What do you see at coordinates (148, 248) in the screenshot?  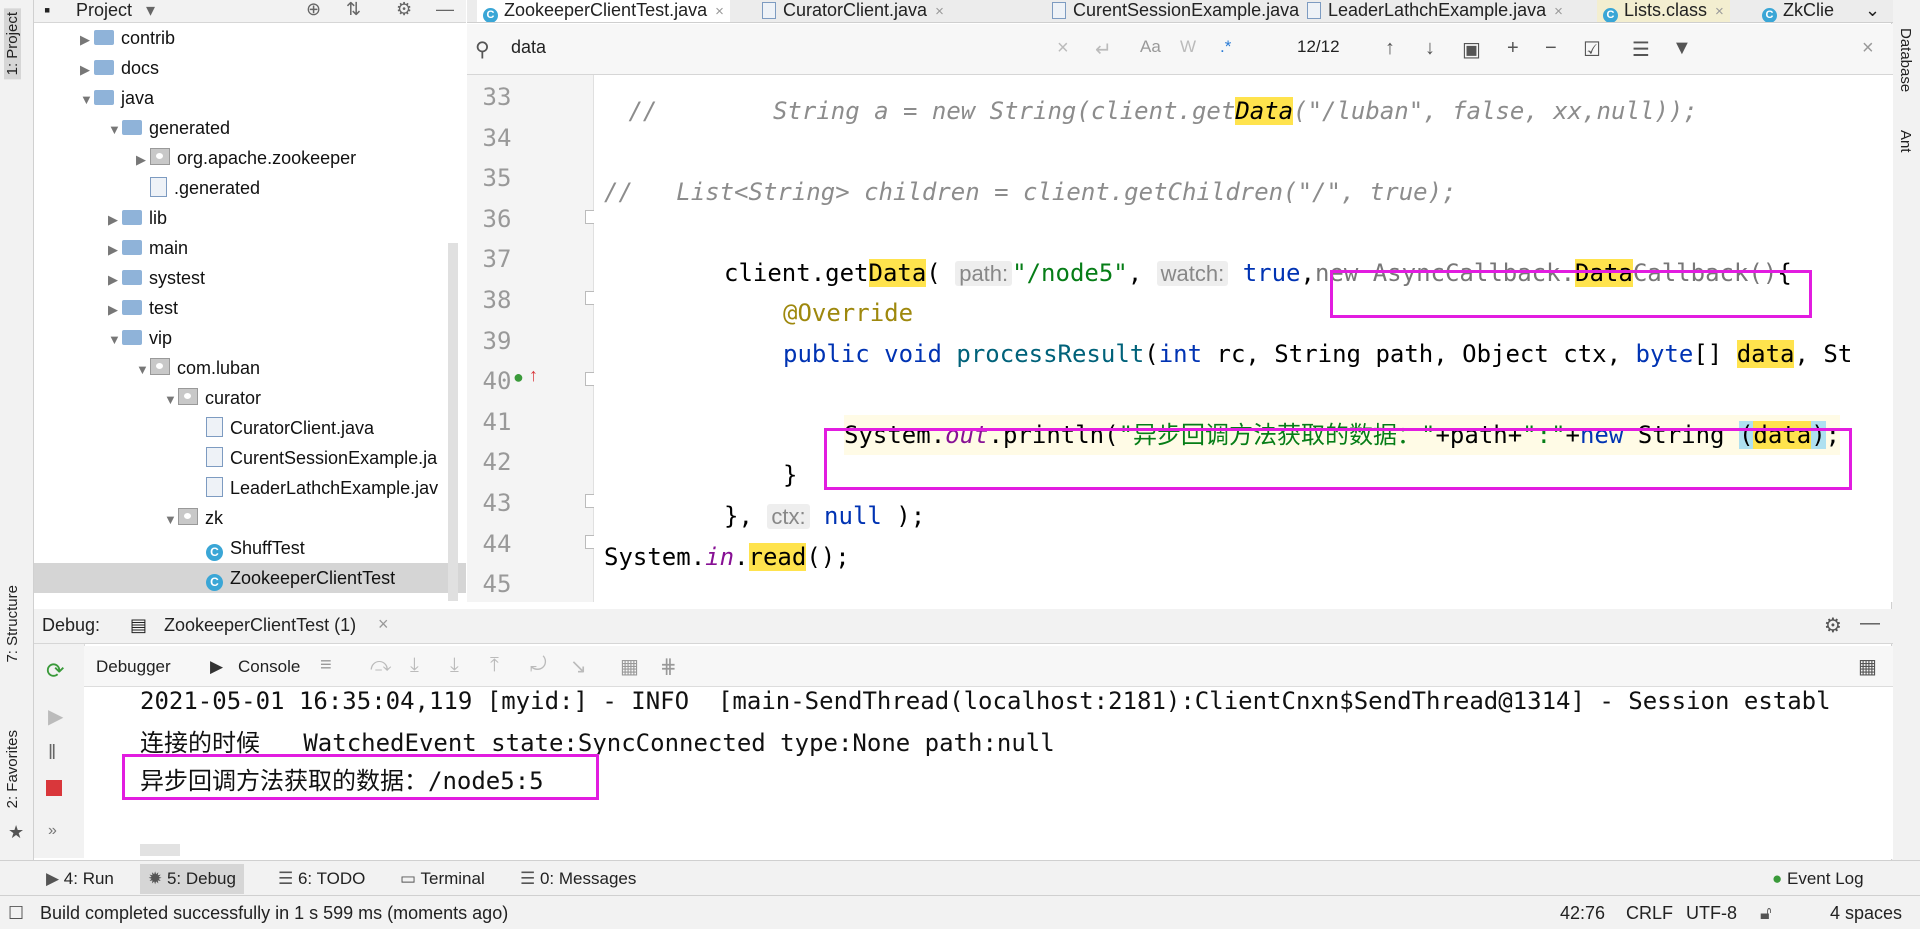 I see `tree-item: ▶ main` at bounding box center [148, 248].